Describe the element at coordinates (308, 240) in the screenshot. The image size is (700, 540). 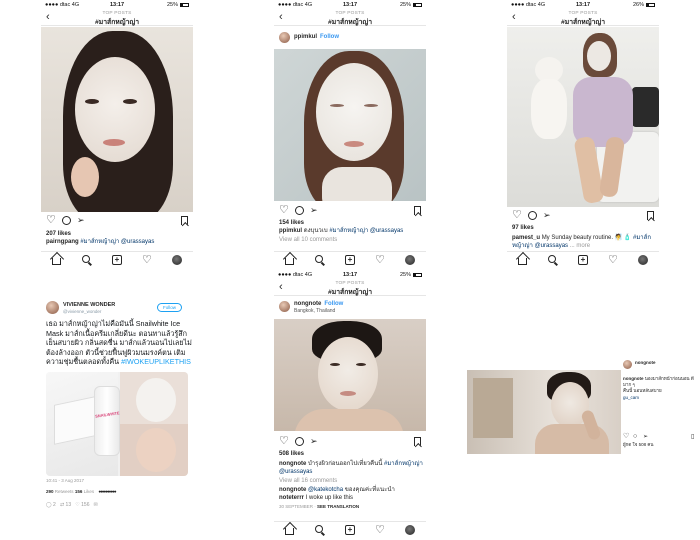
I see `view-comments-link: View all 10 comments` at that location.